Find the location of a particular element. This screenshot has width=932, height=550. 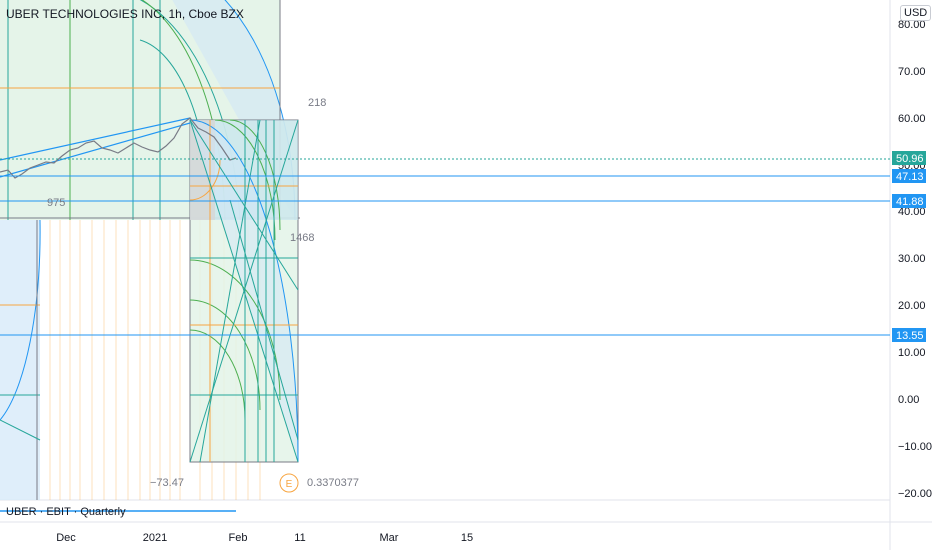

symbol-title: UBER TECHNOLOGIES INC, 1h, Cboe BZX is located at coordinates (125, 14).